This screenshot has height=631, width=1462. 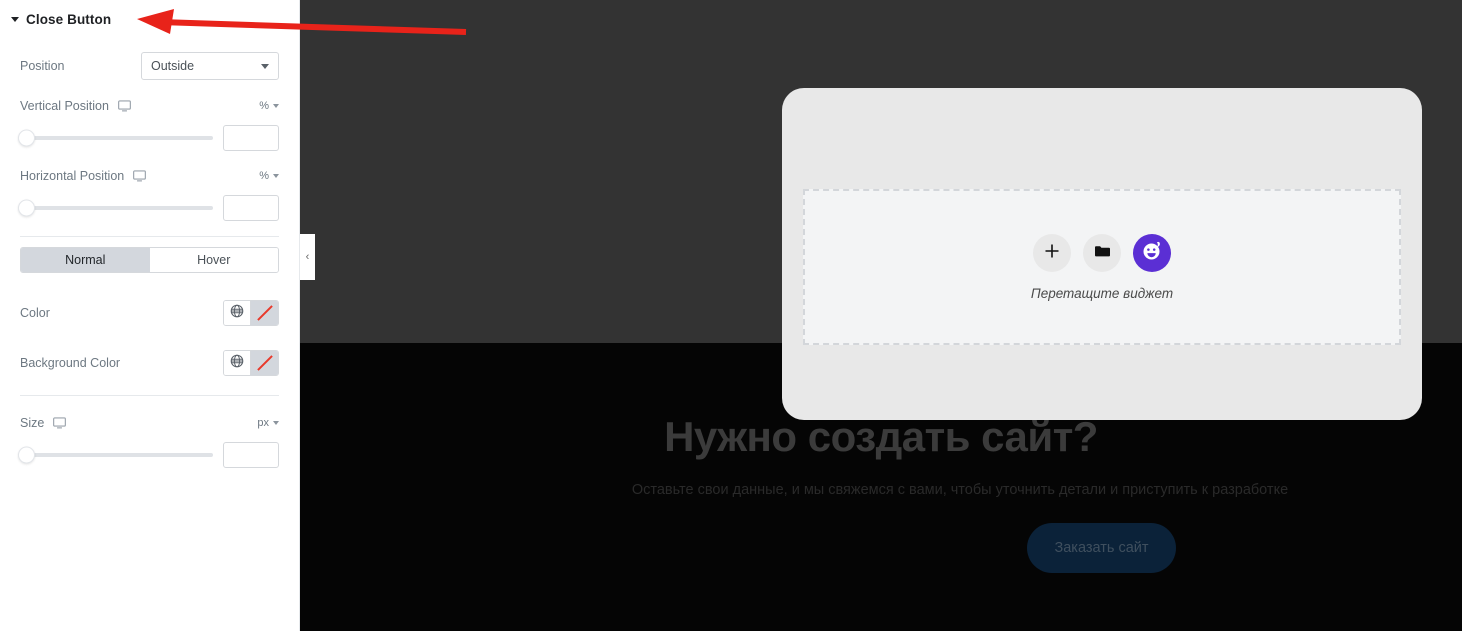 I want to click on order-site-button: Заказать сайт, so click(x=1101, y=548).